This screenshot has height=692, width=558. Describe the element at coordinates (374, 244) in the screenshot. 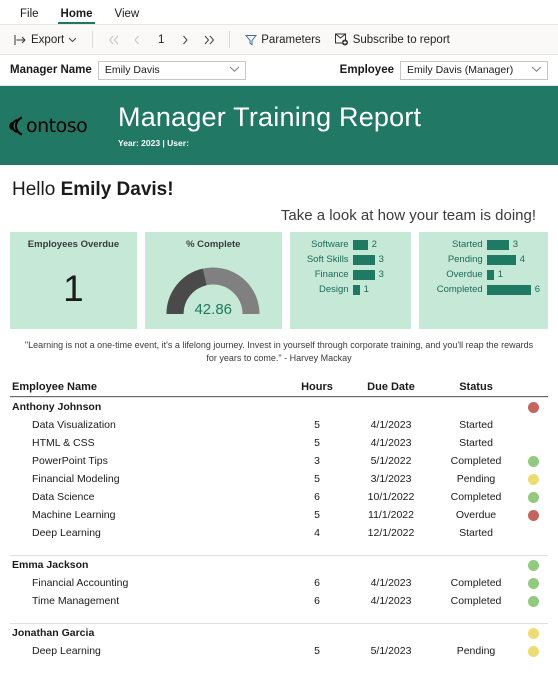

I see `bar-value-label: 2` at that location.